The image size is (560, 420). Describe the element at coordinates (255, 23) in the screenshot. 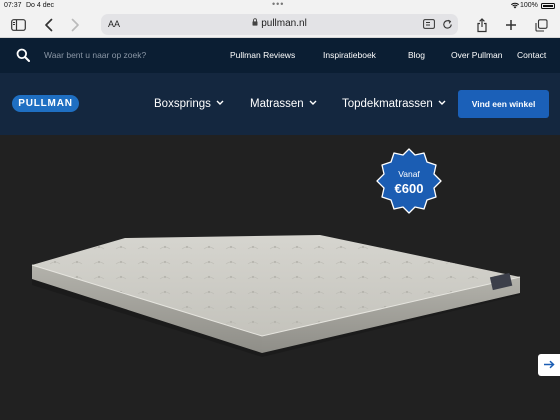

I see `lock-icon` at that location.